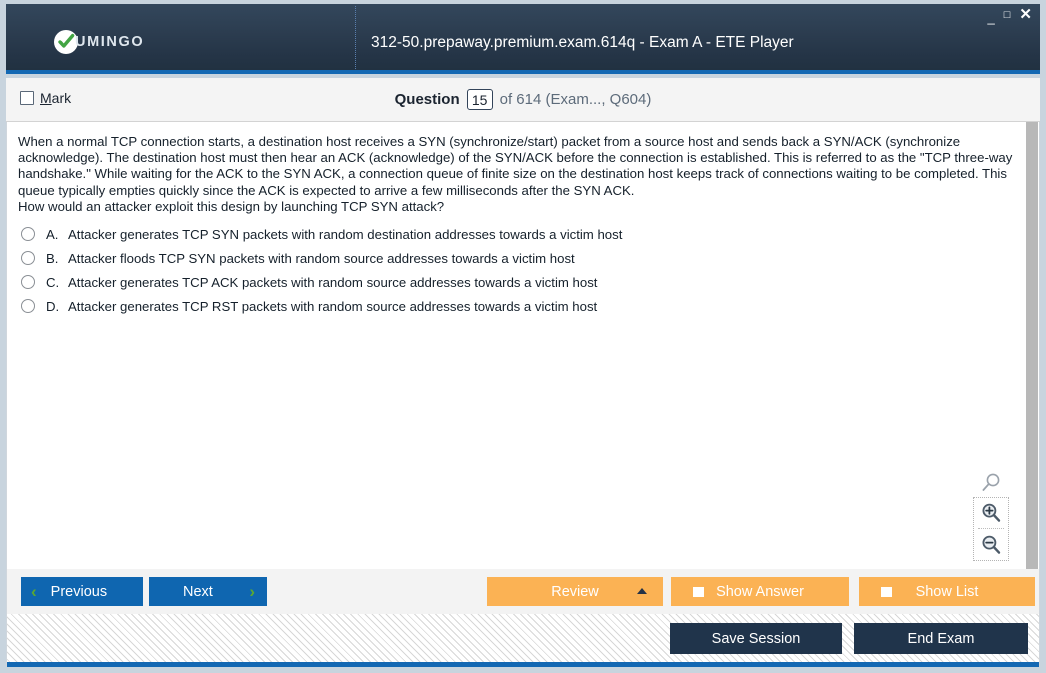 This screenshot has width=1046, height=673. Describe the element at coordinates (991, 483) in the screenshot. I see `magnifier-icon` at that location.